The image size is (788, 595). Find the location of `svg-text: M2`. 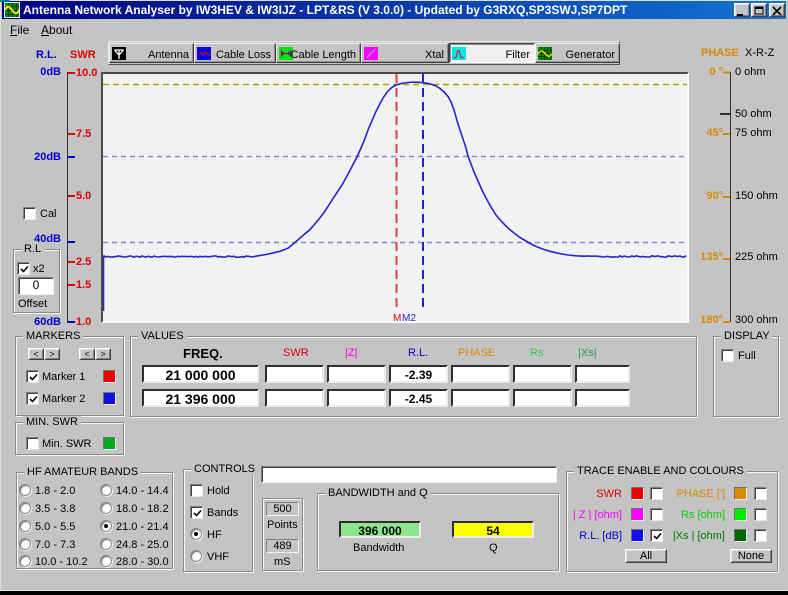

svg-text: M2 is located at coordinates (409, 317).